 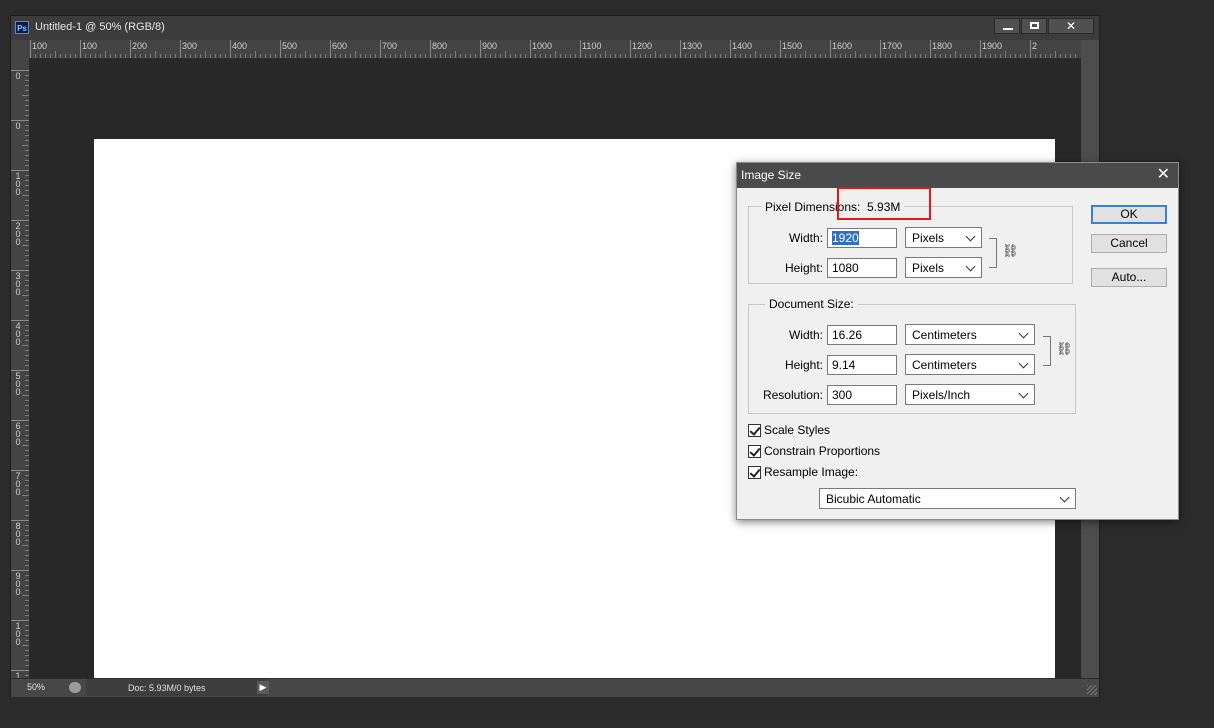 What do you see at coordinates (555, 28) in the screenshot?
I see `document-title-bar: Ps Untitled-1 @ 50% (RGB/8) ✕` at bounding box center [555, 28].